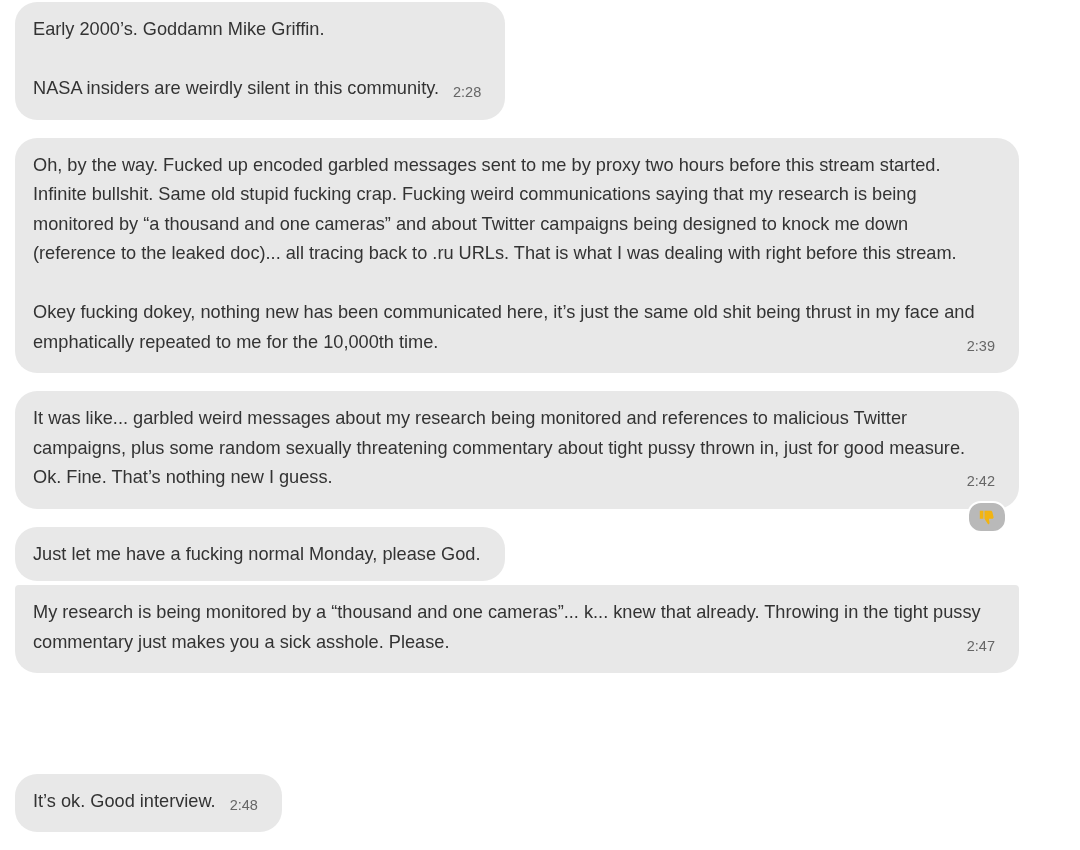 The height and width of the screenshot is (850, 1080). What do you see at coordinates (495, 209) in the screenshot?
I see `message-text: Oh, by the way. Fucked up encoded garbled messages sent to me by proxy two hours before this stream started. Infinite bullshit. Same old stupid fucking crap. Fucking weird communications saying that my research is being monitored by “a thousand and one cameras” and about Twitter campaigns being designed to knock me down (reference to the leaked doc)... all tracing back to .ru URLs. That is what I was dealing with right before this stream.` at bounding box center [495, 209].